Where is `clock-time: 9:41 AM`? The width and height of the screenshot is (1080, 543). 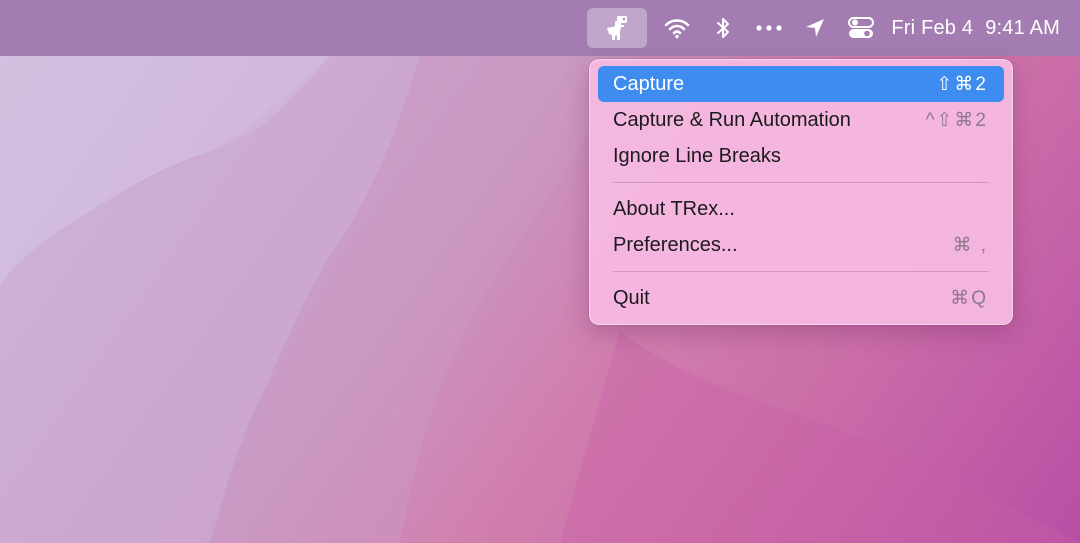 clock-time: 9:41 AM is located at coordinates (1022, 27).